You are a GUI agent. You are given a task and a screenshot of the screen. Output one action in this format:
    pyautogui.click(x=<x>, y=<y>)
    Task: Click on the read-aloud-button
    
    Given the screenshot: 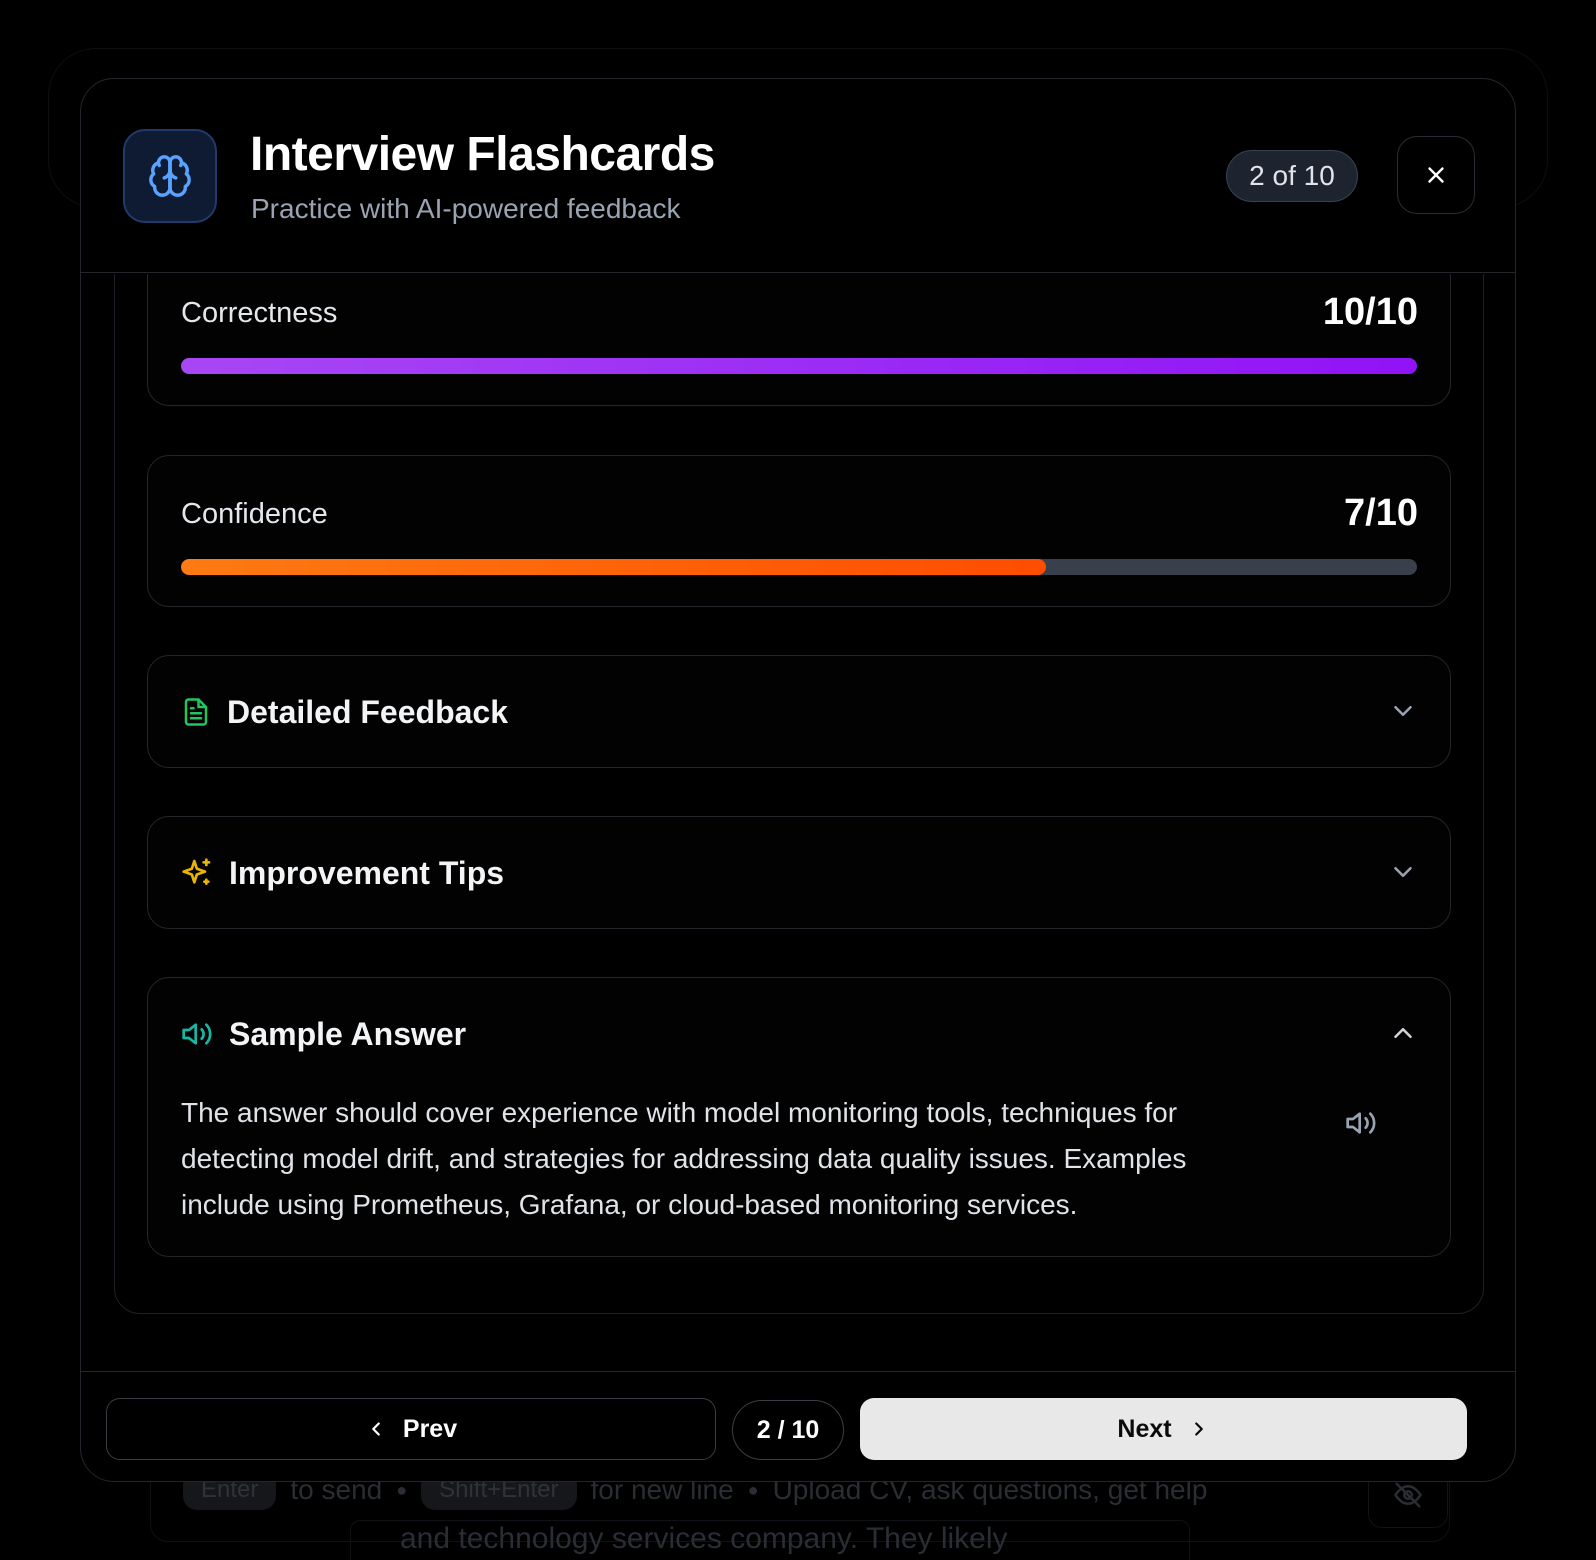 What is the action you would take?
    pyautogui.click(x=1361, y=1123)
    